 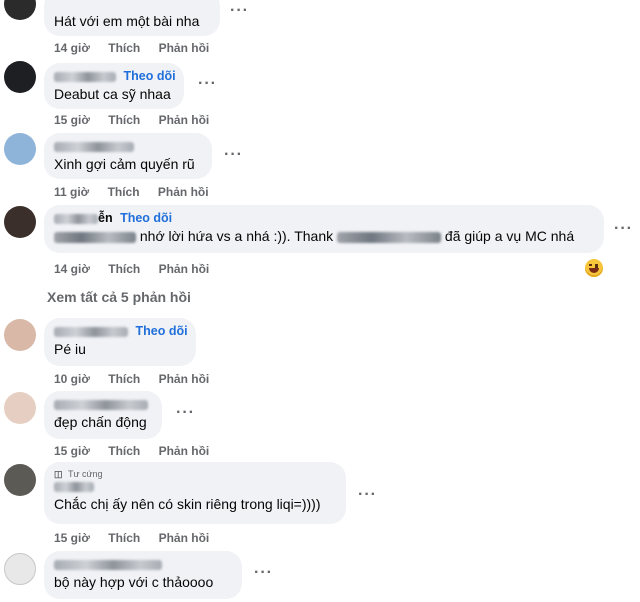 What do you see at coordinates (594, 268) in the screenshot?
I see `grinning-face-emoji-icon` at bounding box center [594, 268].